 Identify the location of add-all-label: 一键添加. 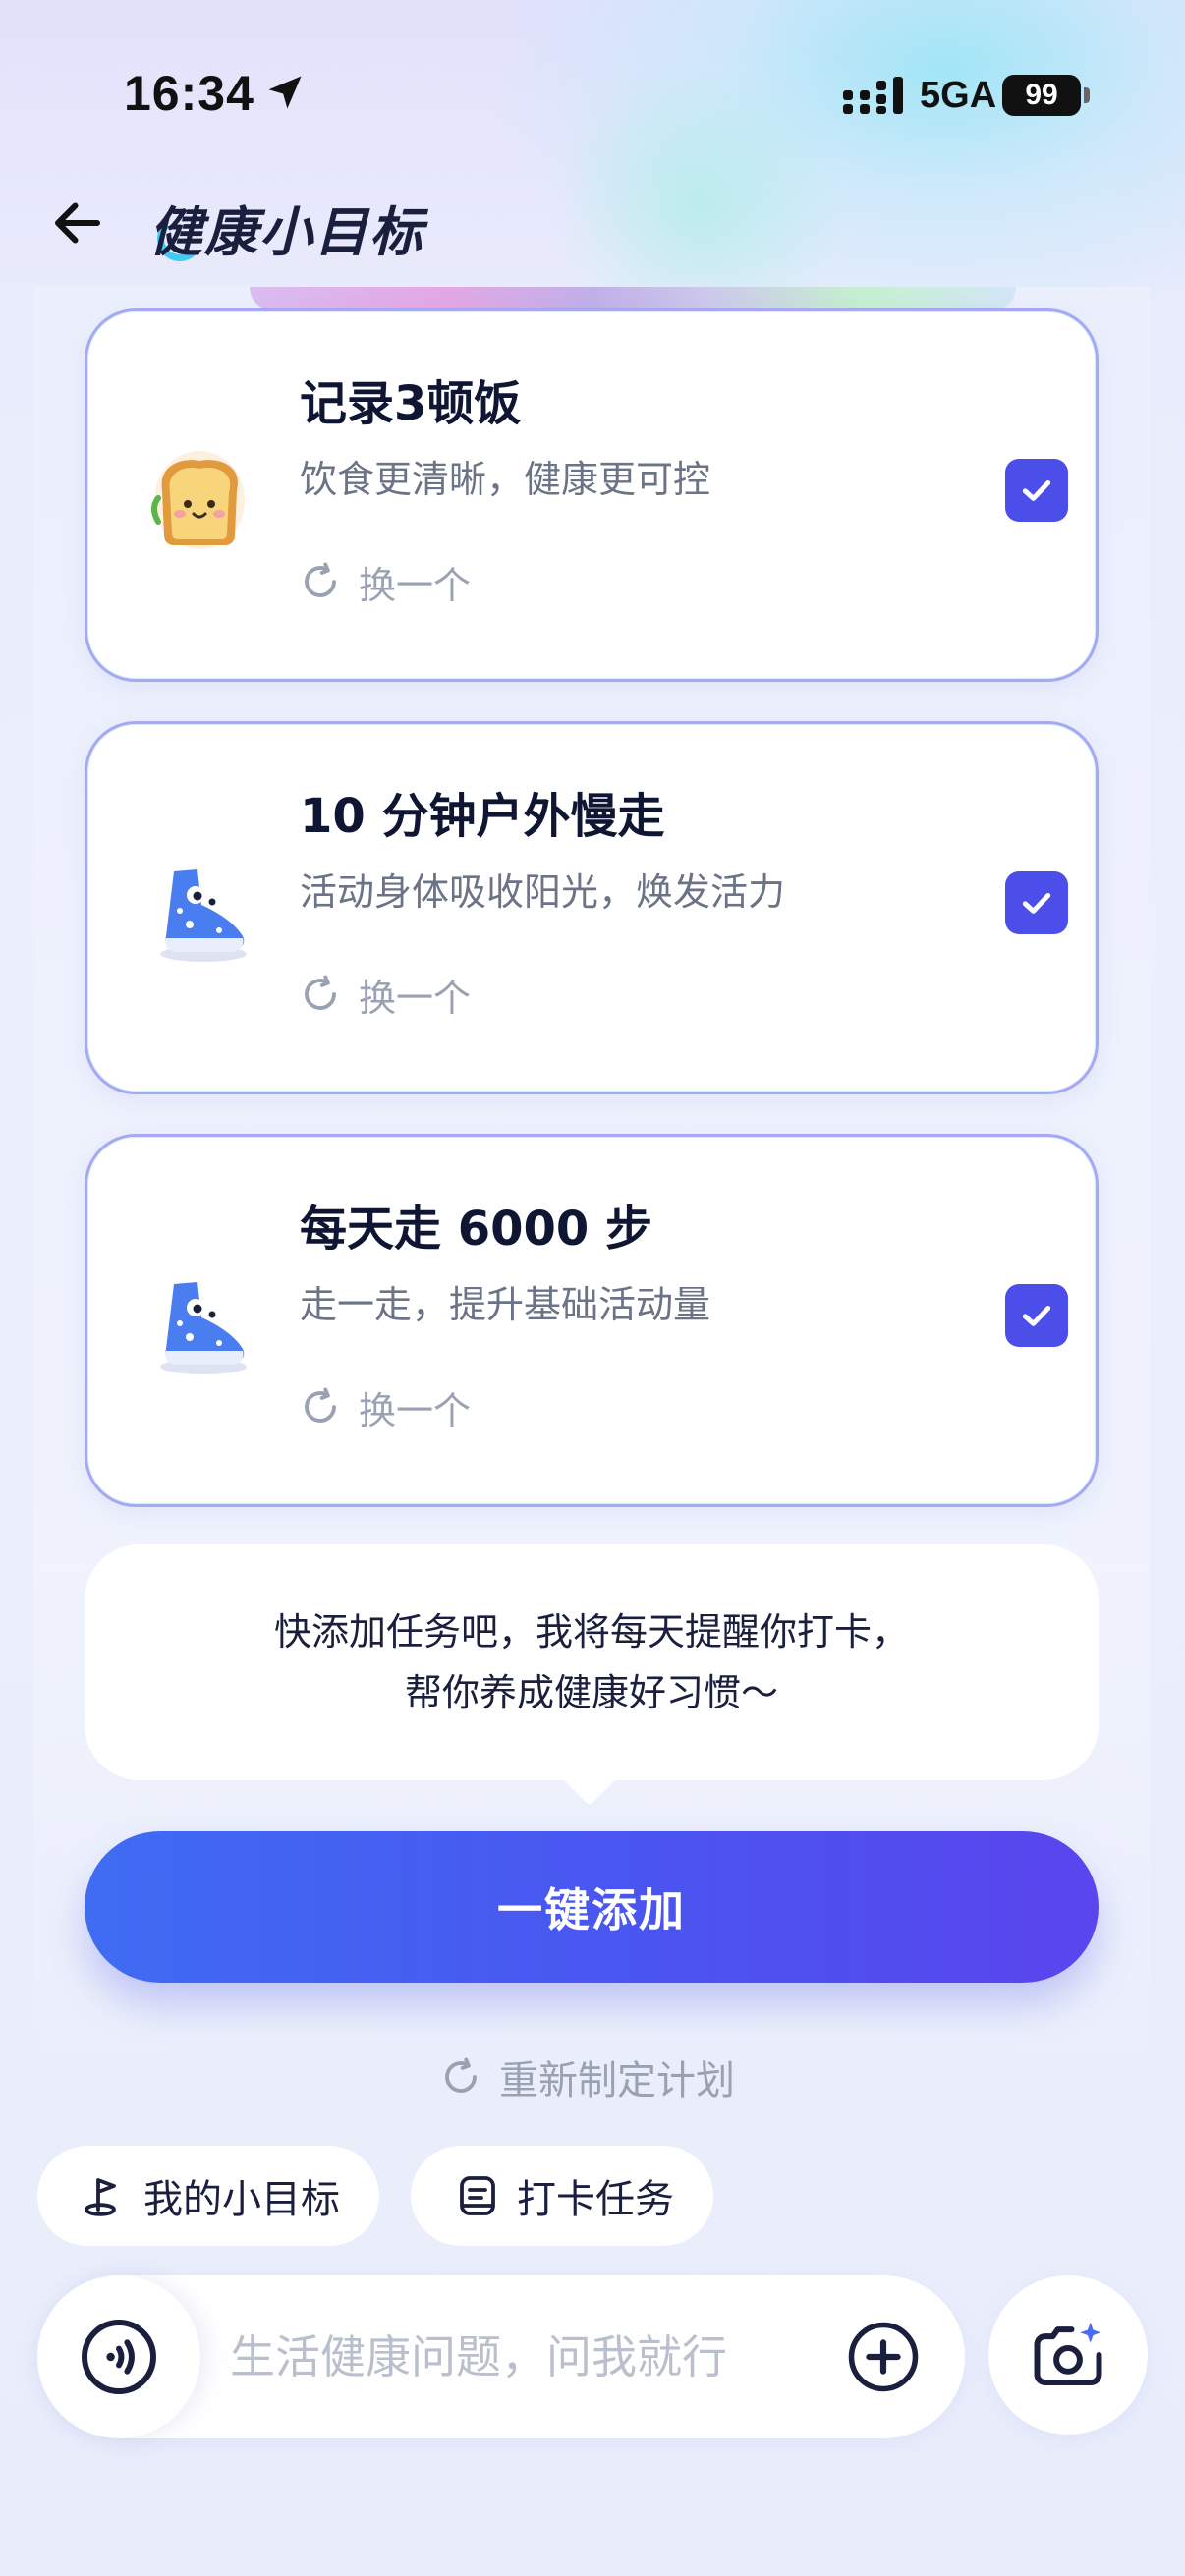
(592, 1909).